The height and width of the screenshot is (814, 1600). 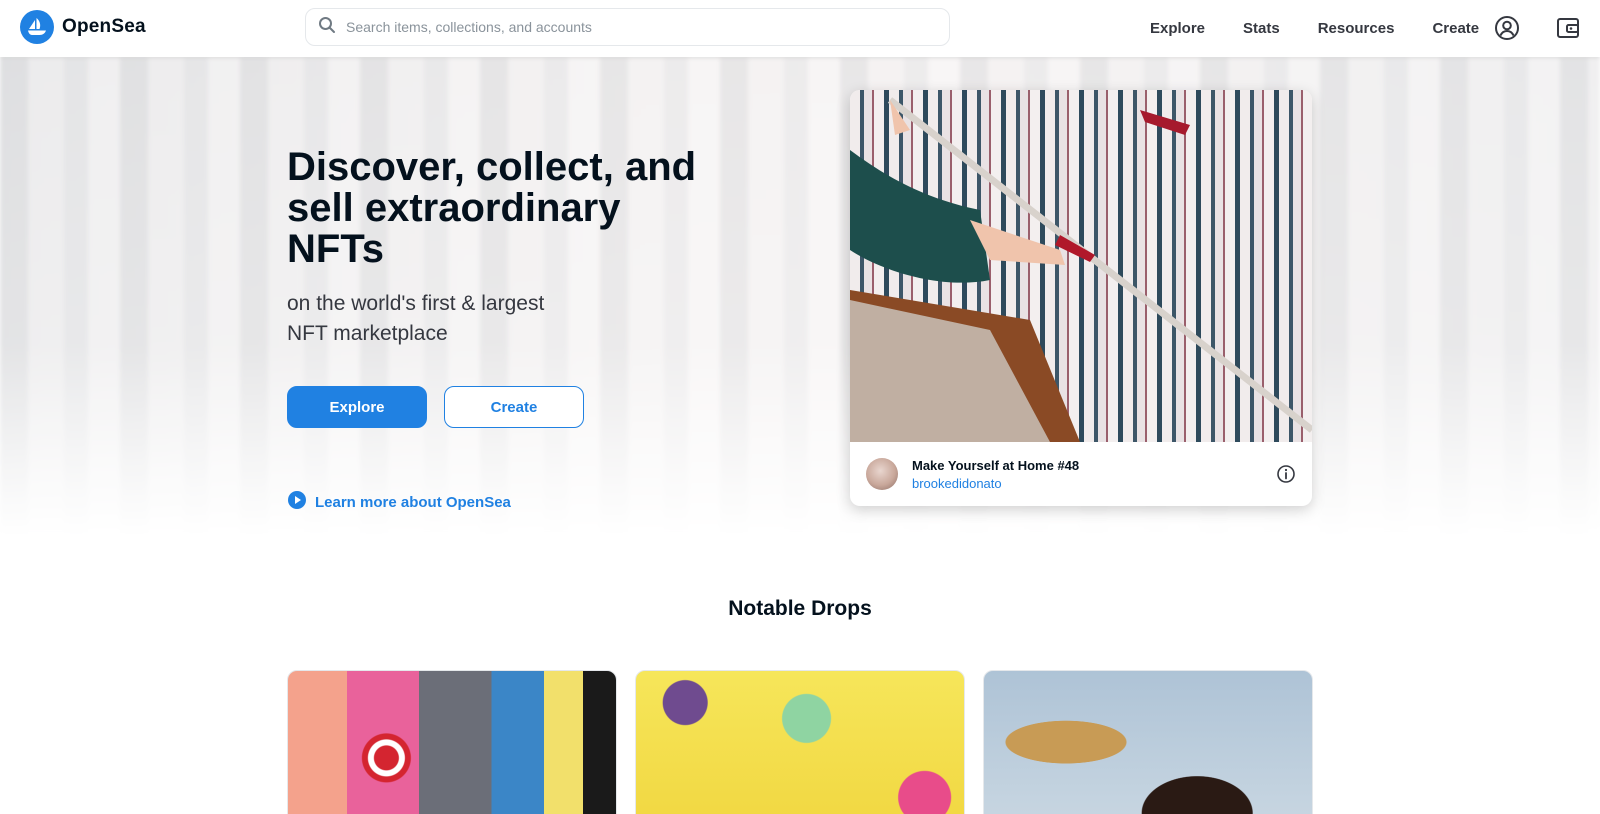 What do you see at coordinates (995, 483) in the screenshot?
I see `featured-nft-creator: brookedidonato` at bounding box center [995, 483].